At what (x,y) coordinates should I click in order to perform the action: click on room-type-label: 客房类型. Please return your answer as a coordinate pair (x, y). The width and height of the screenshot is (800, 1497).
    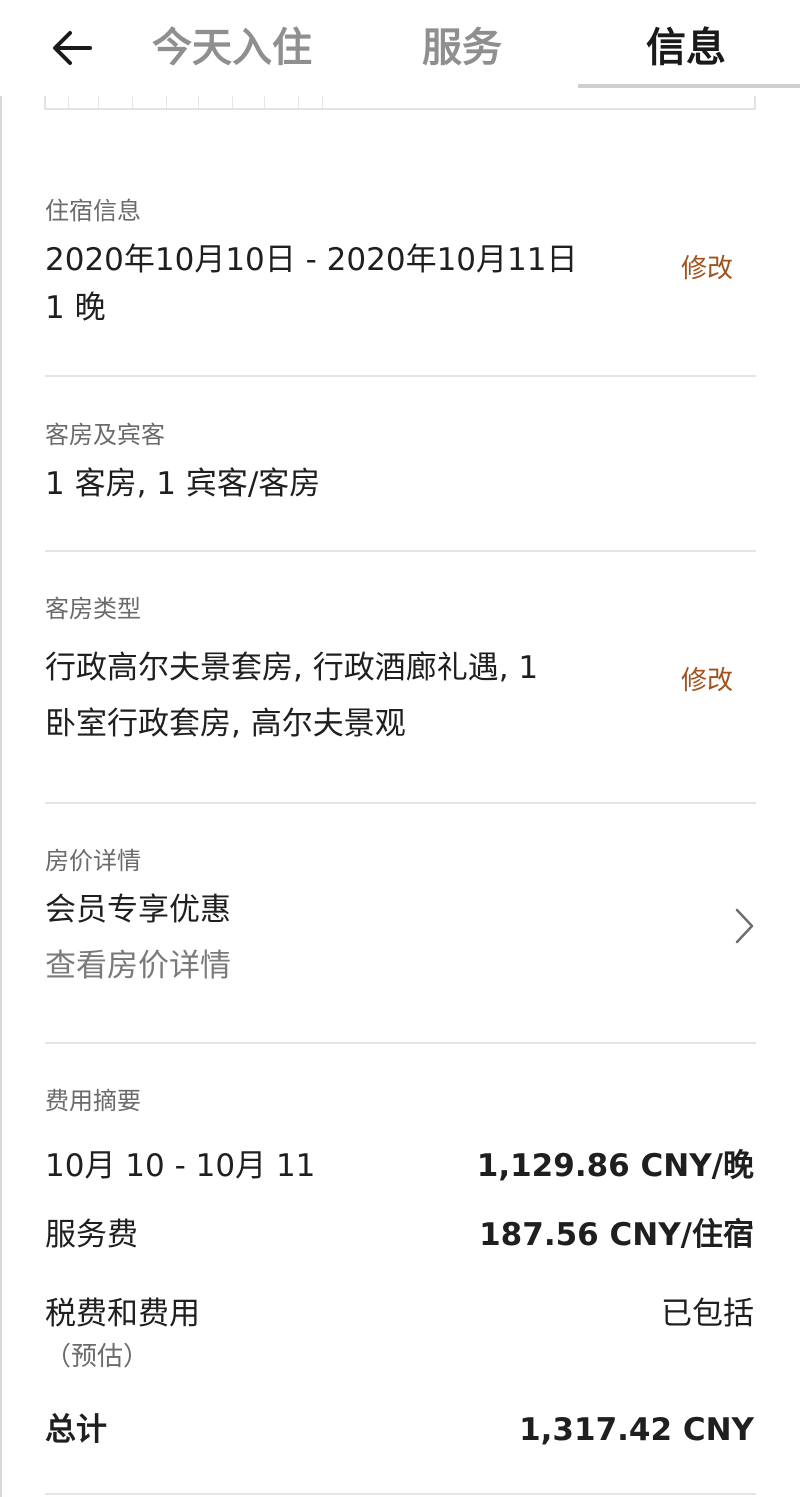
    Looking at the image, I should click on (93, 609).